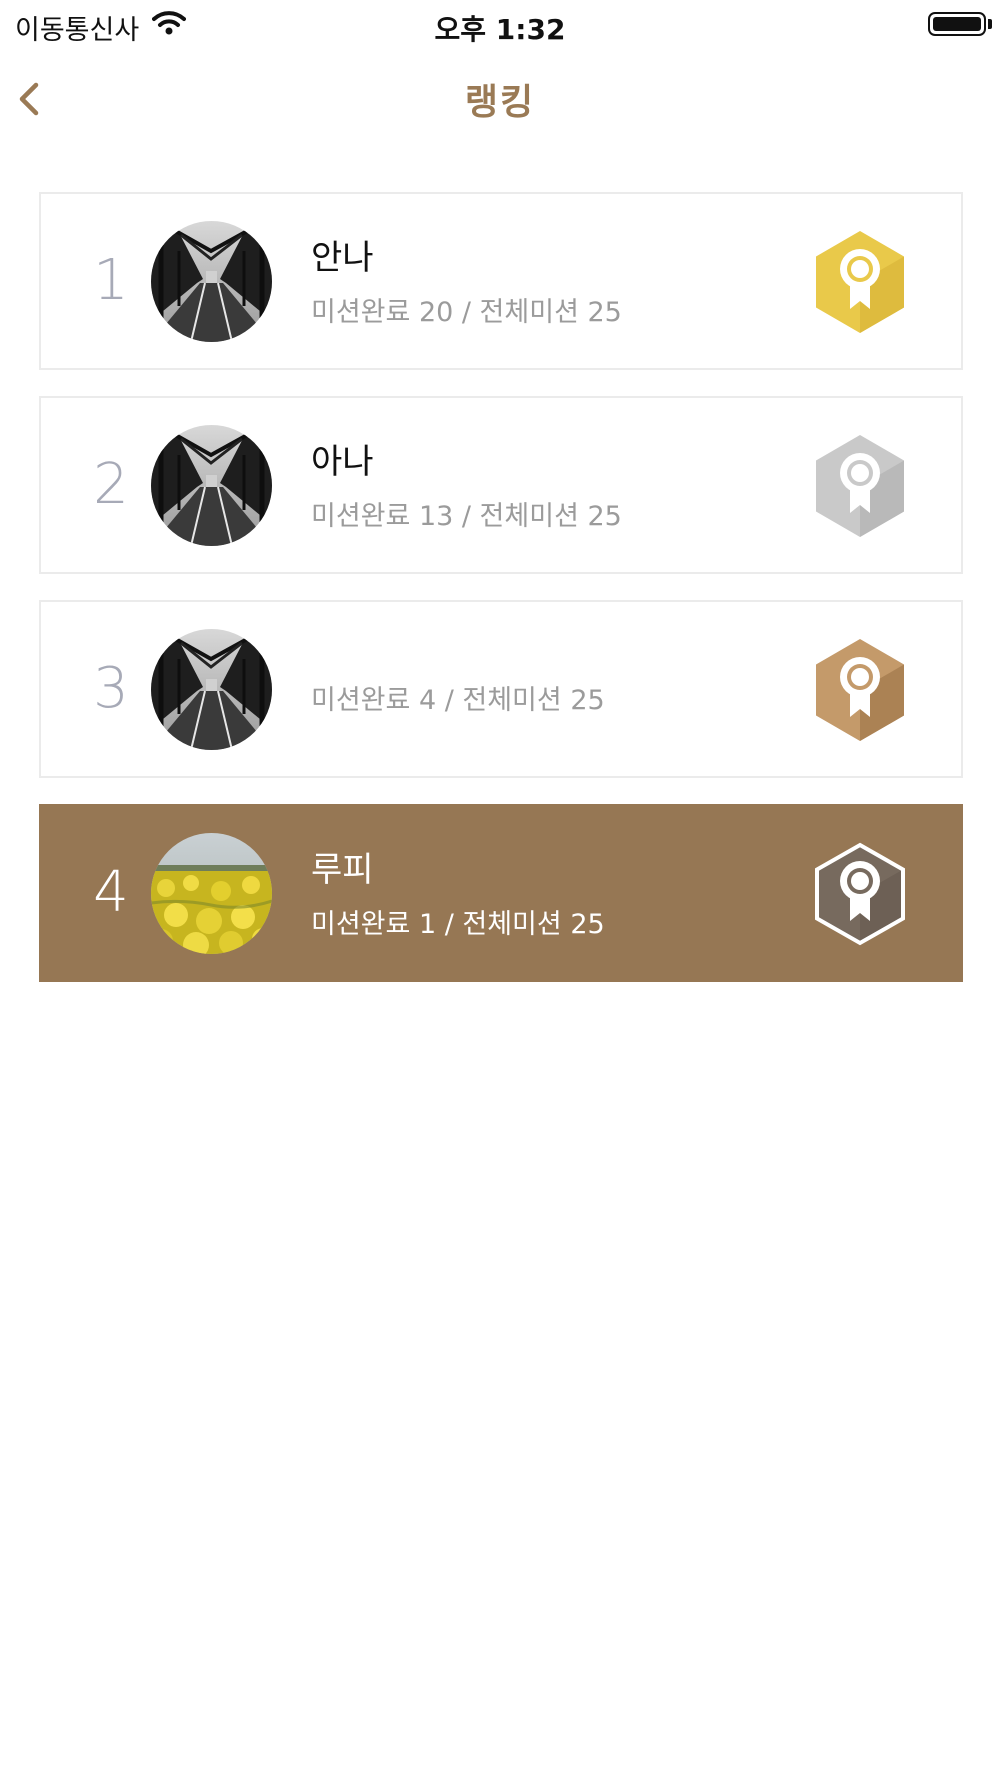 The width and height of the screenshot is (1000, 1778). I want to click on ranking-row-3: 3 미션완료 4 / 전체미션 25, so click(501, 689).